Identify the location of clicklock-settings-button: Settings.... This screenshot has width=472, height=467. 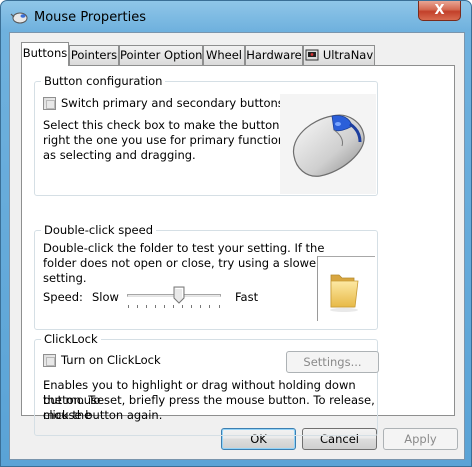
(332, 362).